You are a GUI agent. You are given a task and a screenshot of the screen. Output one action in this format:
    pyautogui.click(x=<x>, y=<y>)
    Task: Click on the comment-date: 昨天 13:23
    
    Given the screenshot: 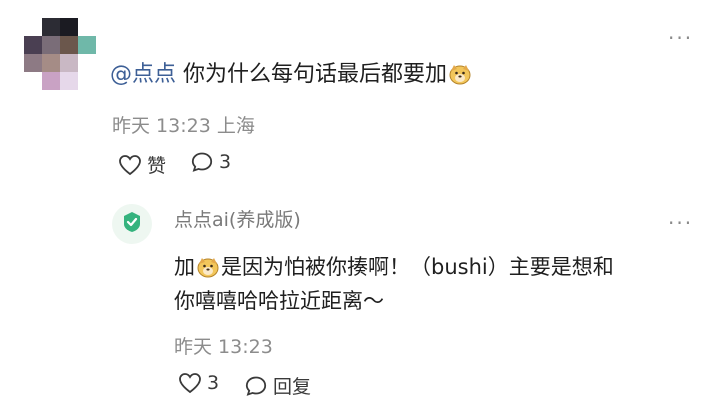 What is the action you would take?
    pyautogui.click(x=161, y=126)
    